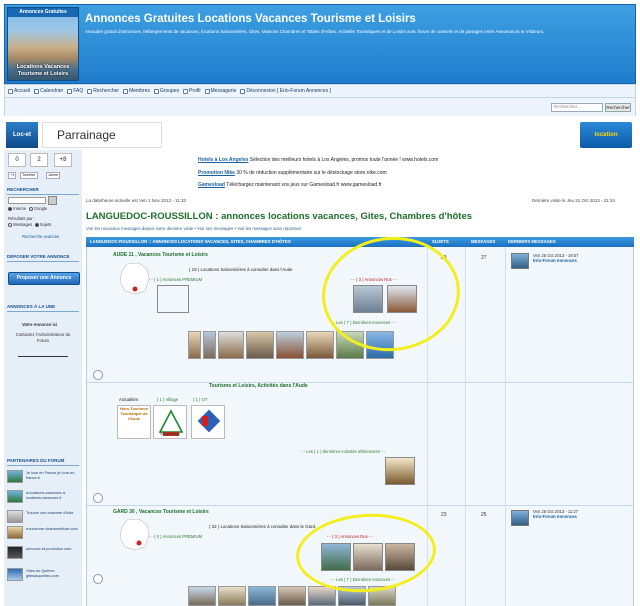  Describe the element at coordinates (22, 91) in the screenshot. I see `nav-label: Accueil` at that location.